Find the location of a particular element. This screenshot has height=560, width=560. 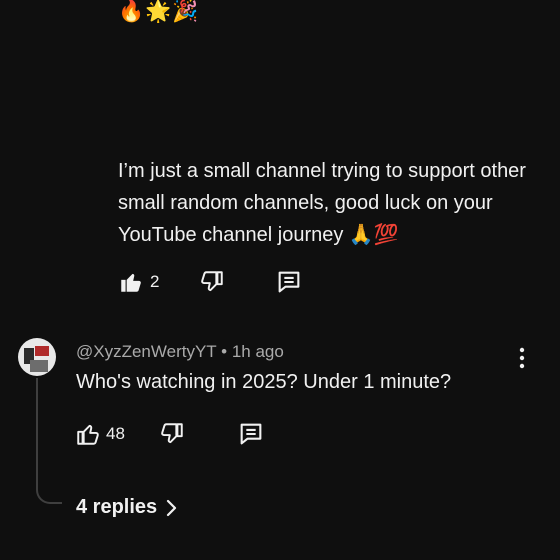

more-vert-icon is located at coordinates (522, 358).